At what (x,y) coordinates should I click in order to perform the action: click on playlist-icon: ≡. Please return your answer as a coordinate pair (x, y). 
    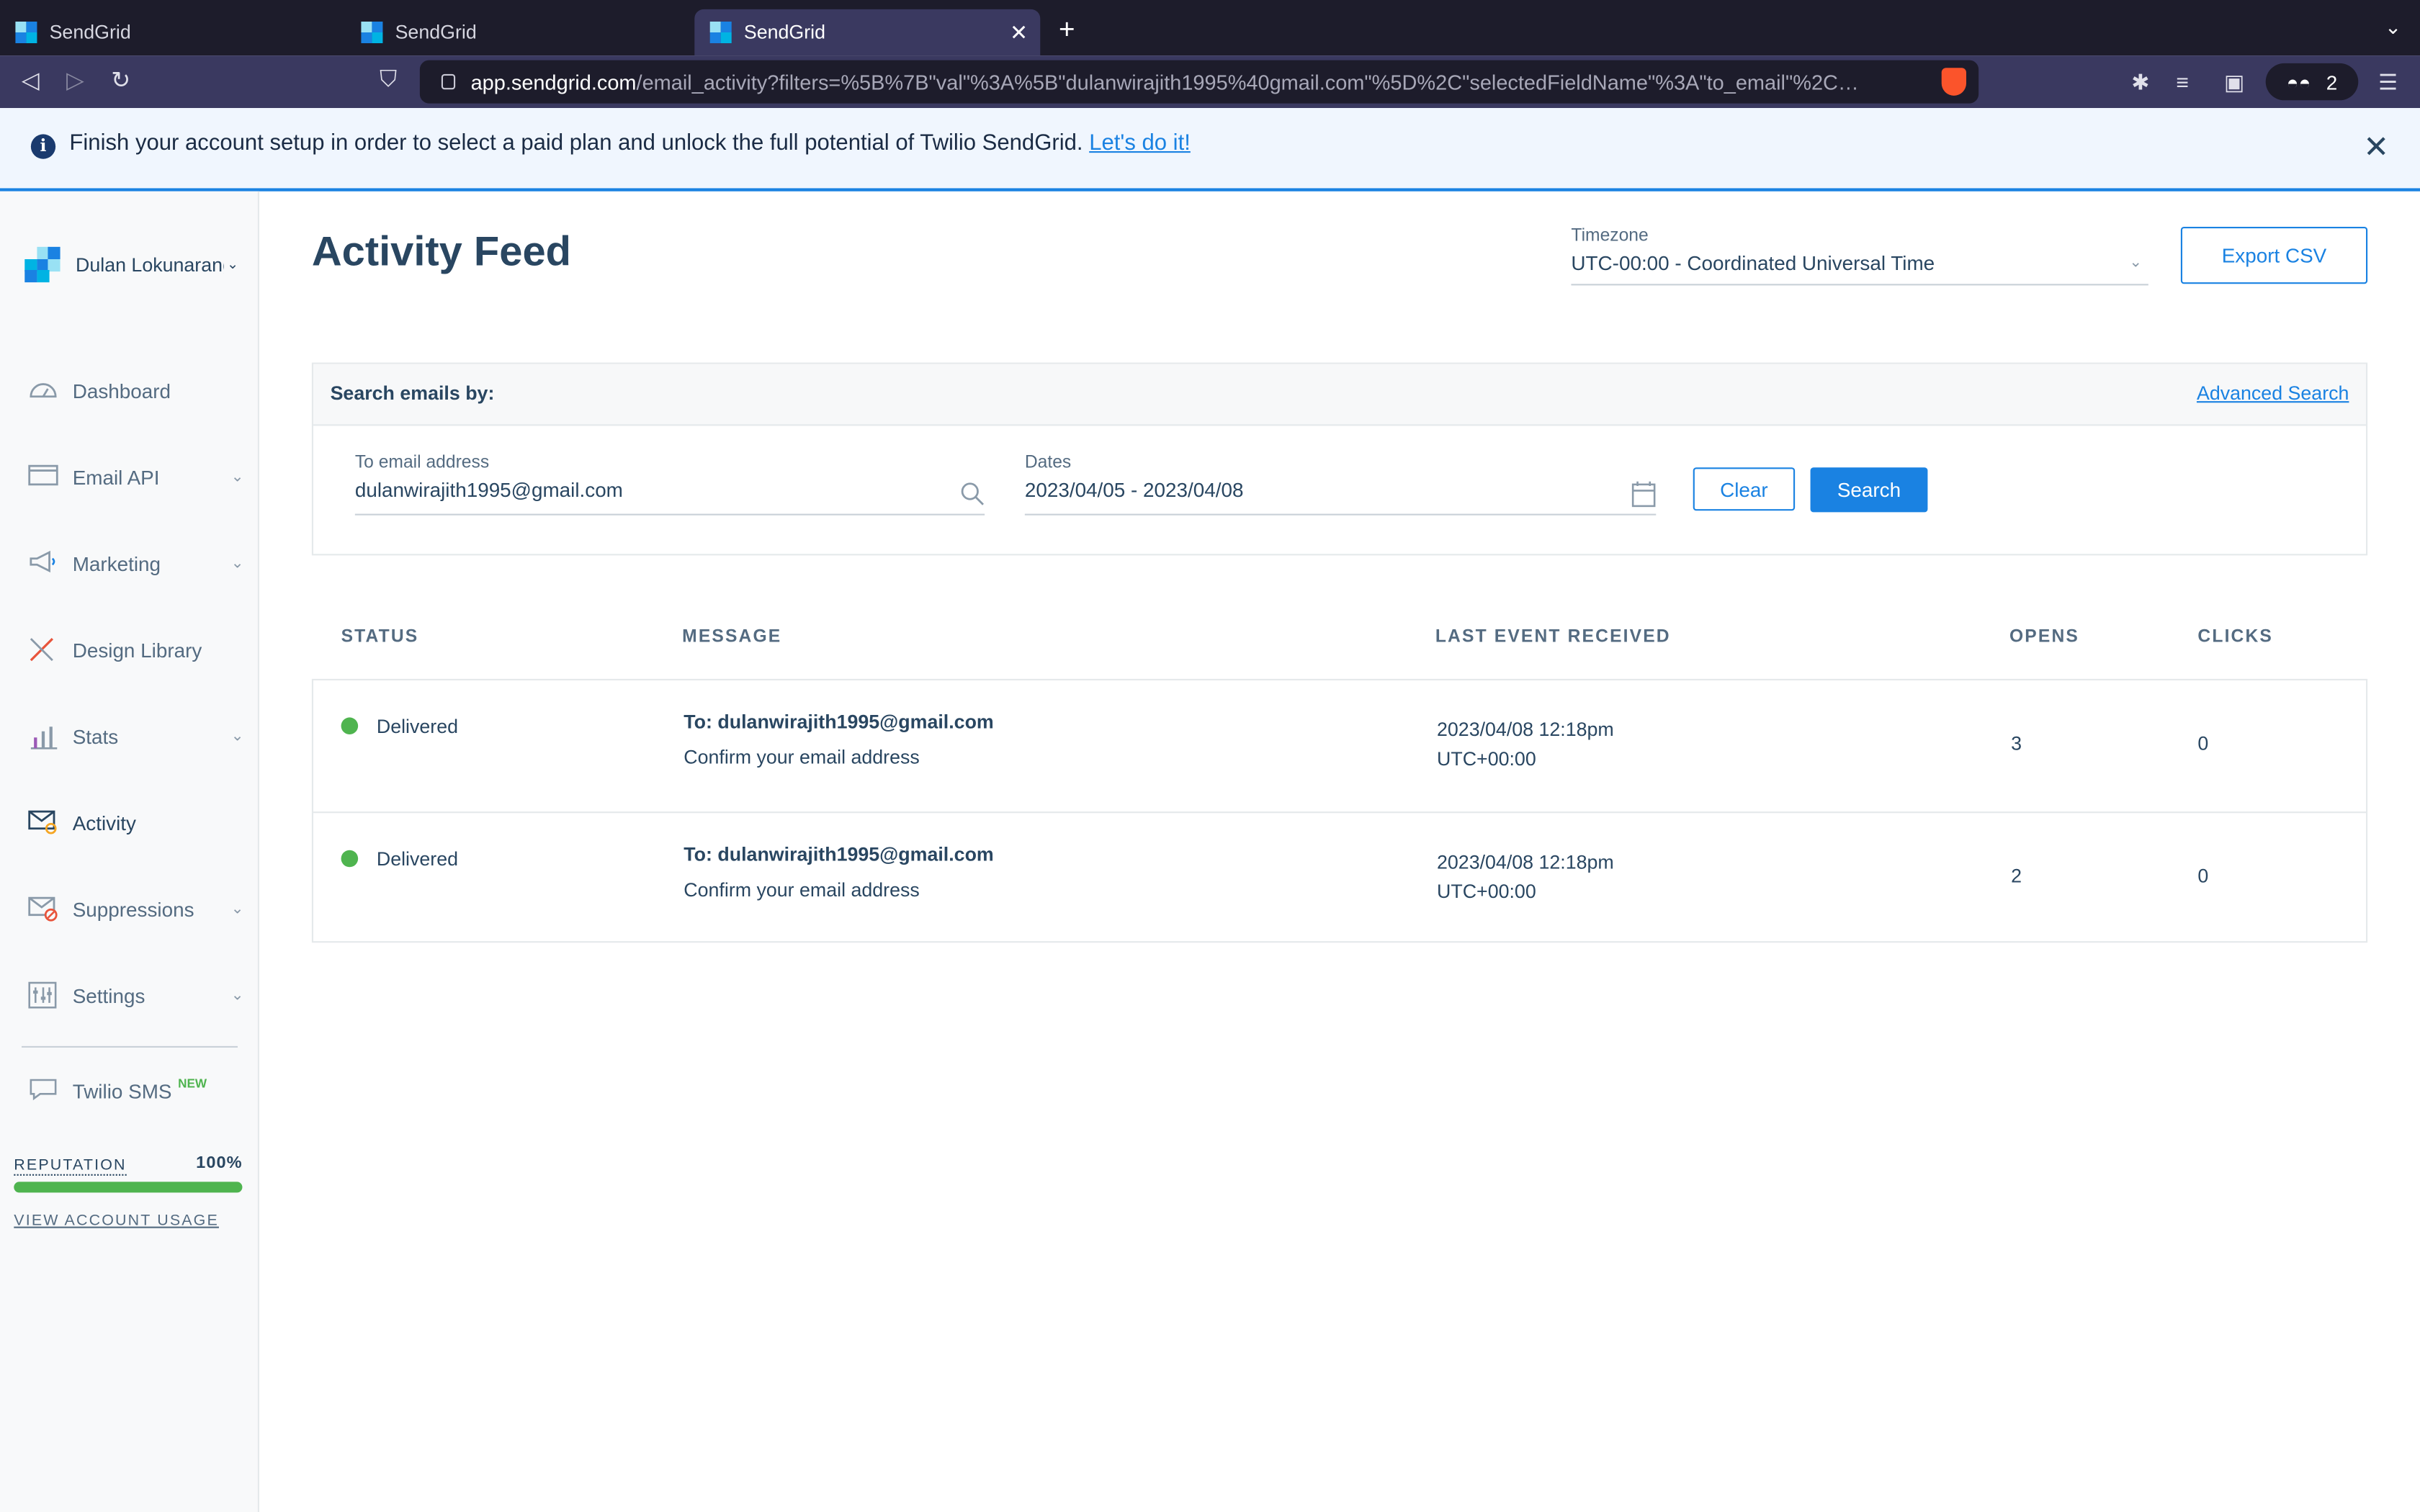
    Looking at the image, I should click on (2182, 81).